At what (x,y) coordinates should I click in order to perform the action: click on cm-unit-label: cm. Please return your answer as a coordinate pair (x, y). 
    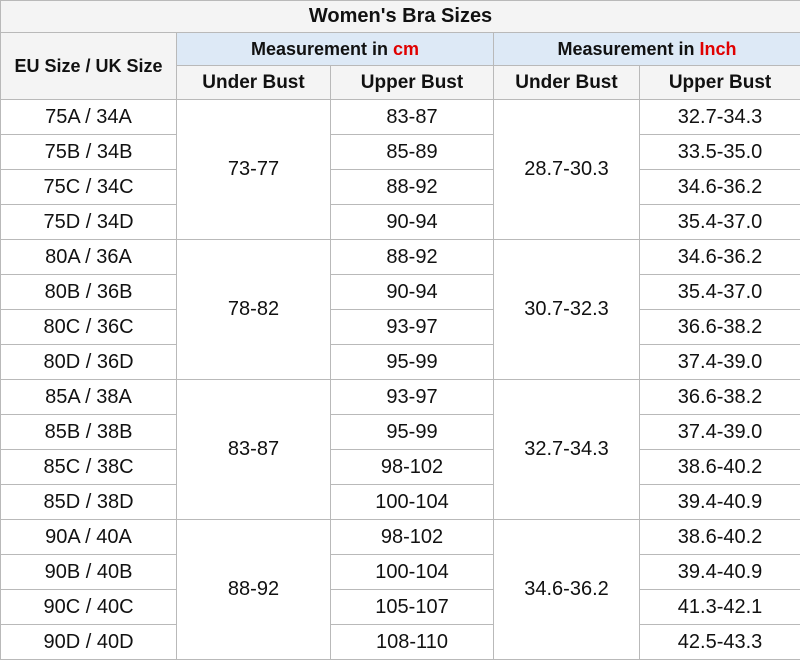
    Looking at the image, I should click on (406, 48).